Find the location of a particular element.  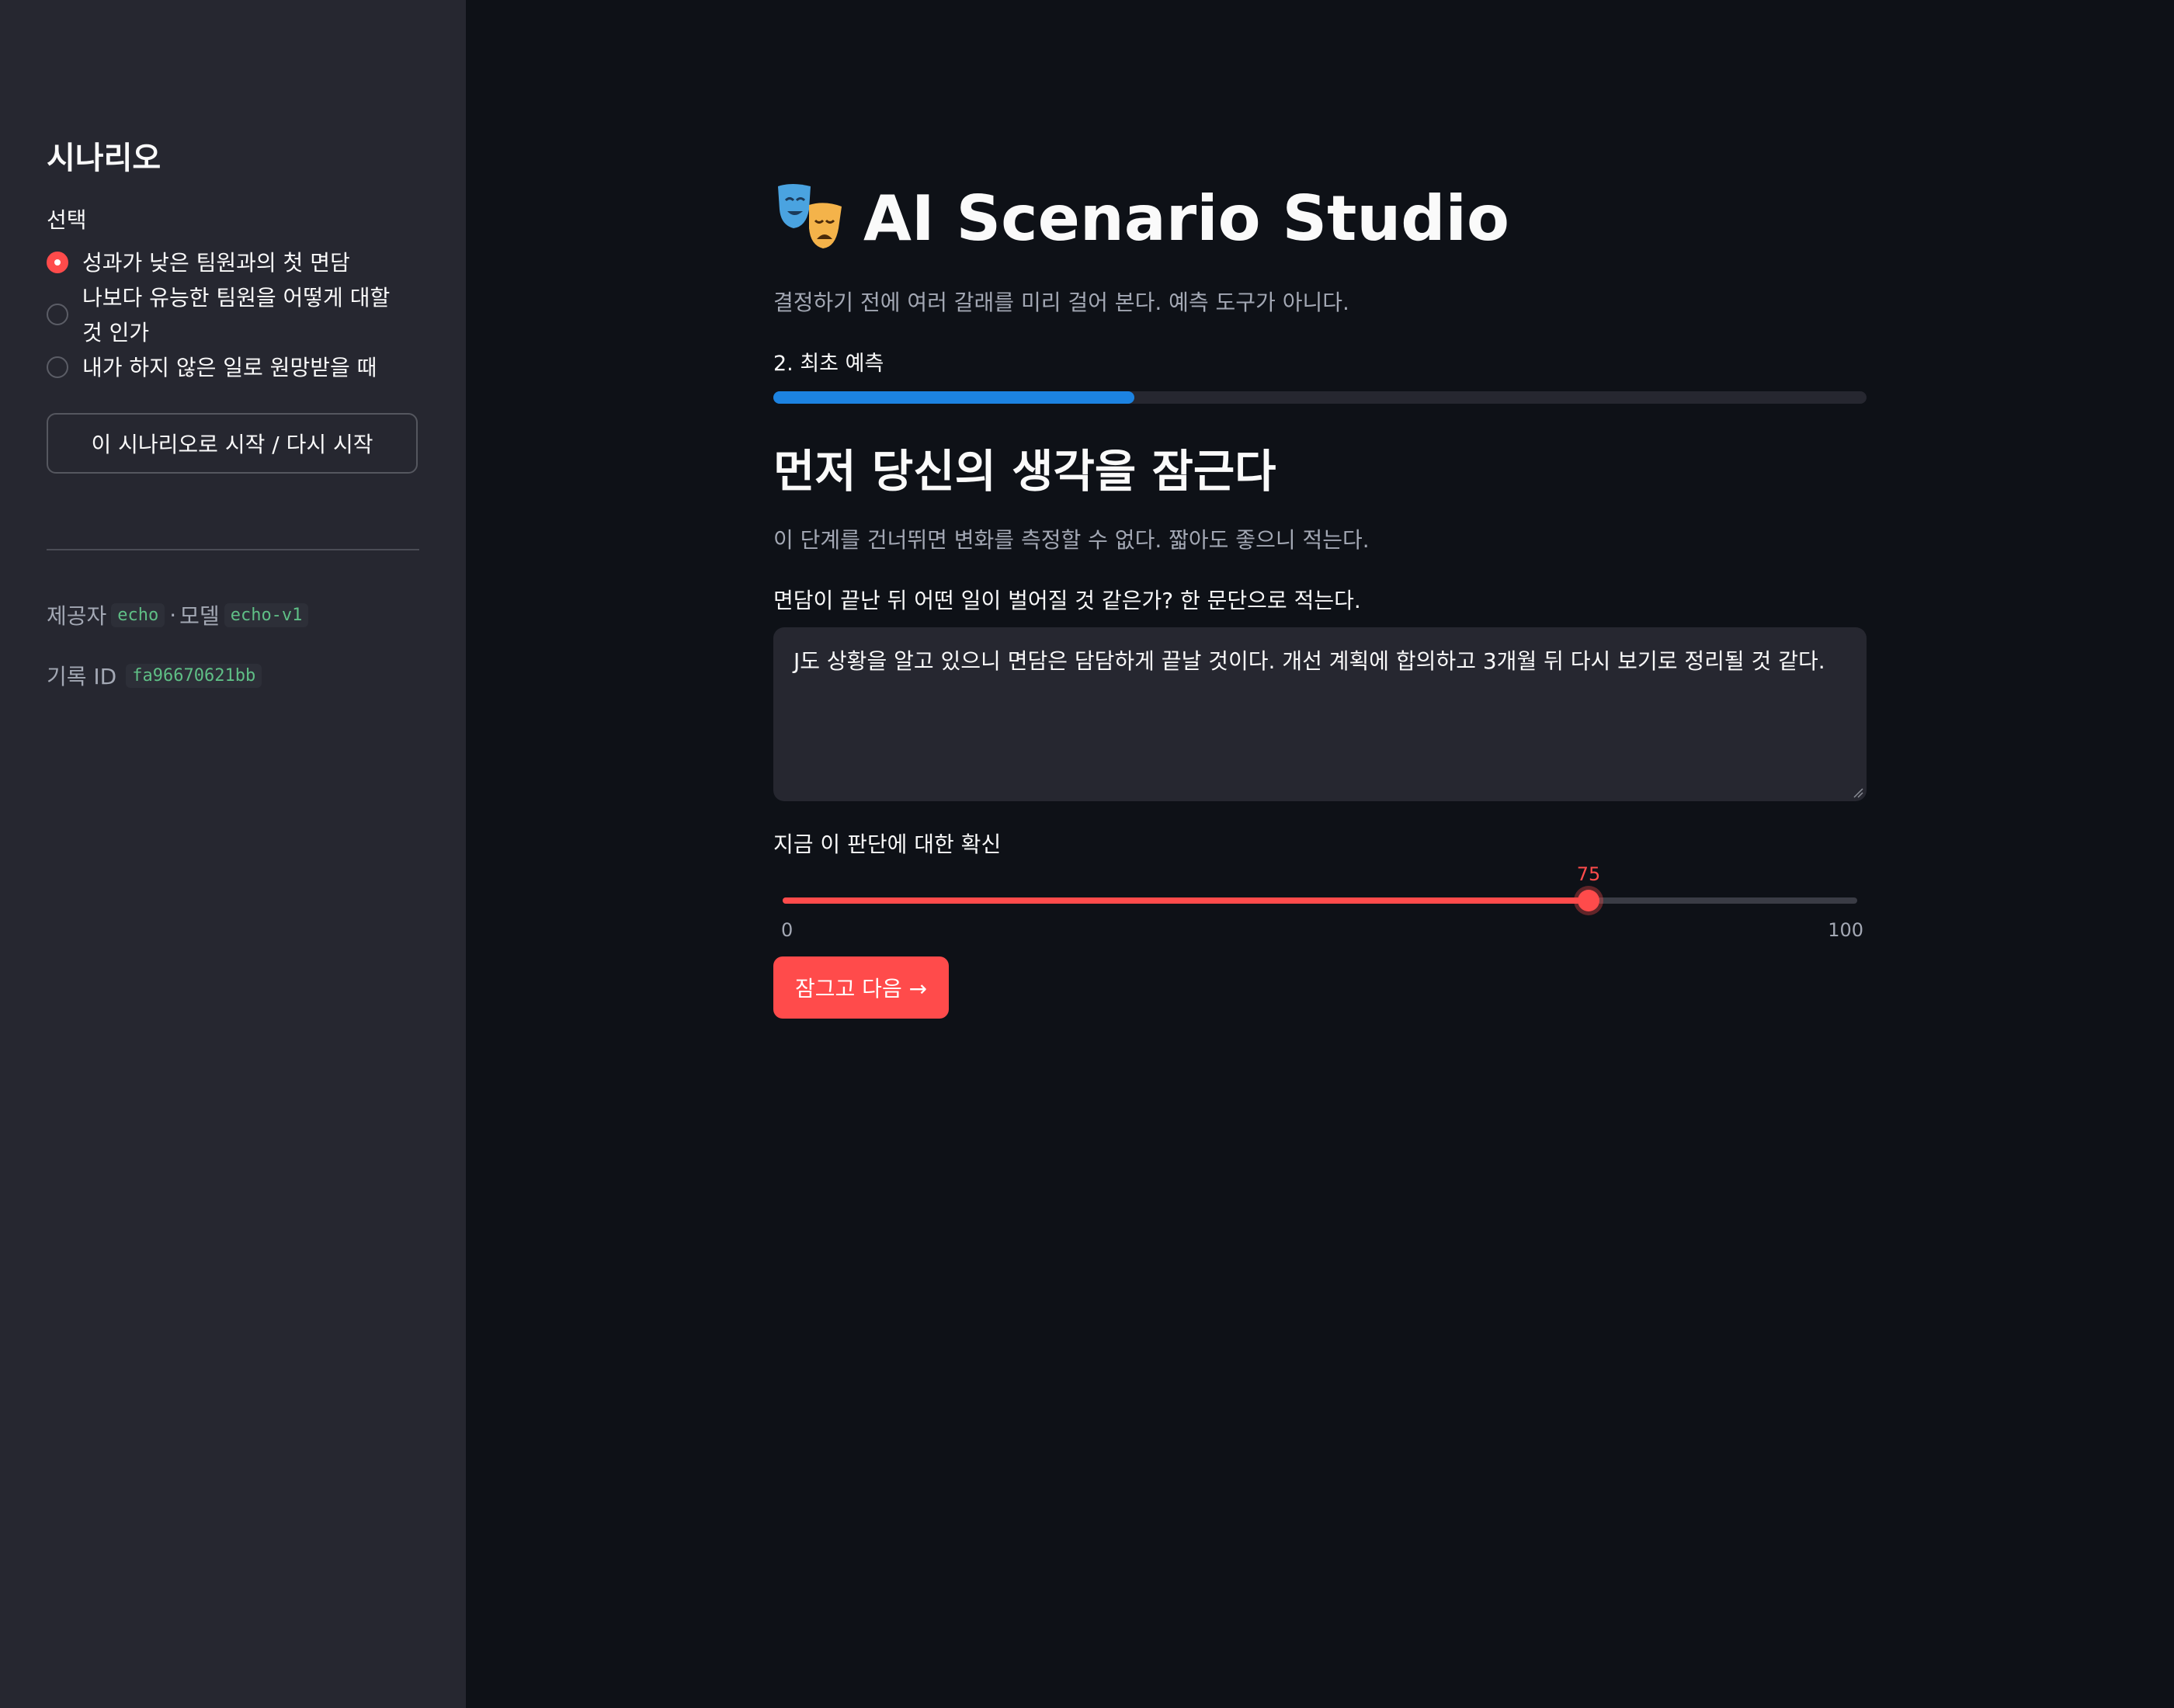

slider-max-label: 100 is located at coordinates (1846, 930).